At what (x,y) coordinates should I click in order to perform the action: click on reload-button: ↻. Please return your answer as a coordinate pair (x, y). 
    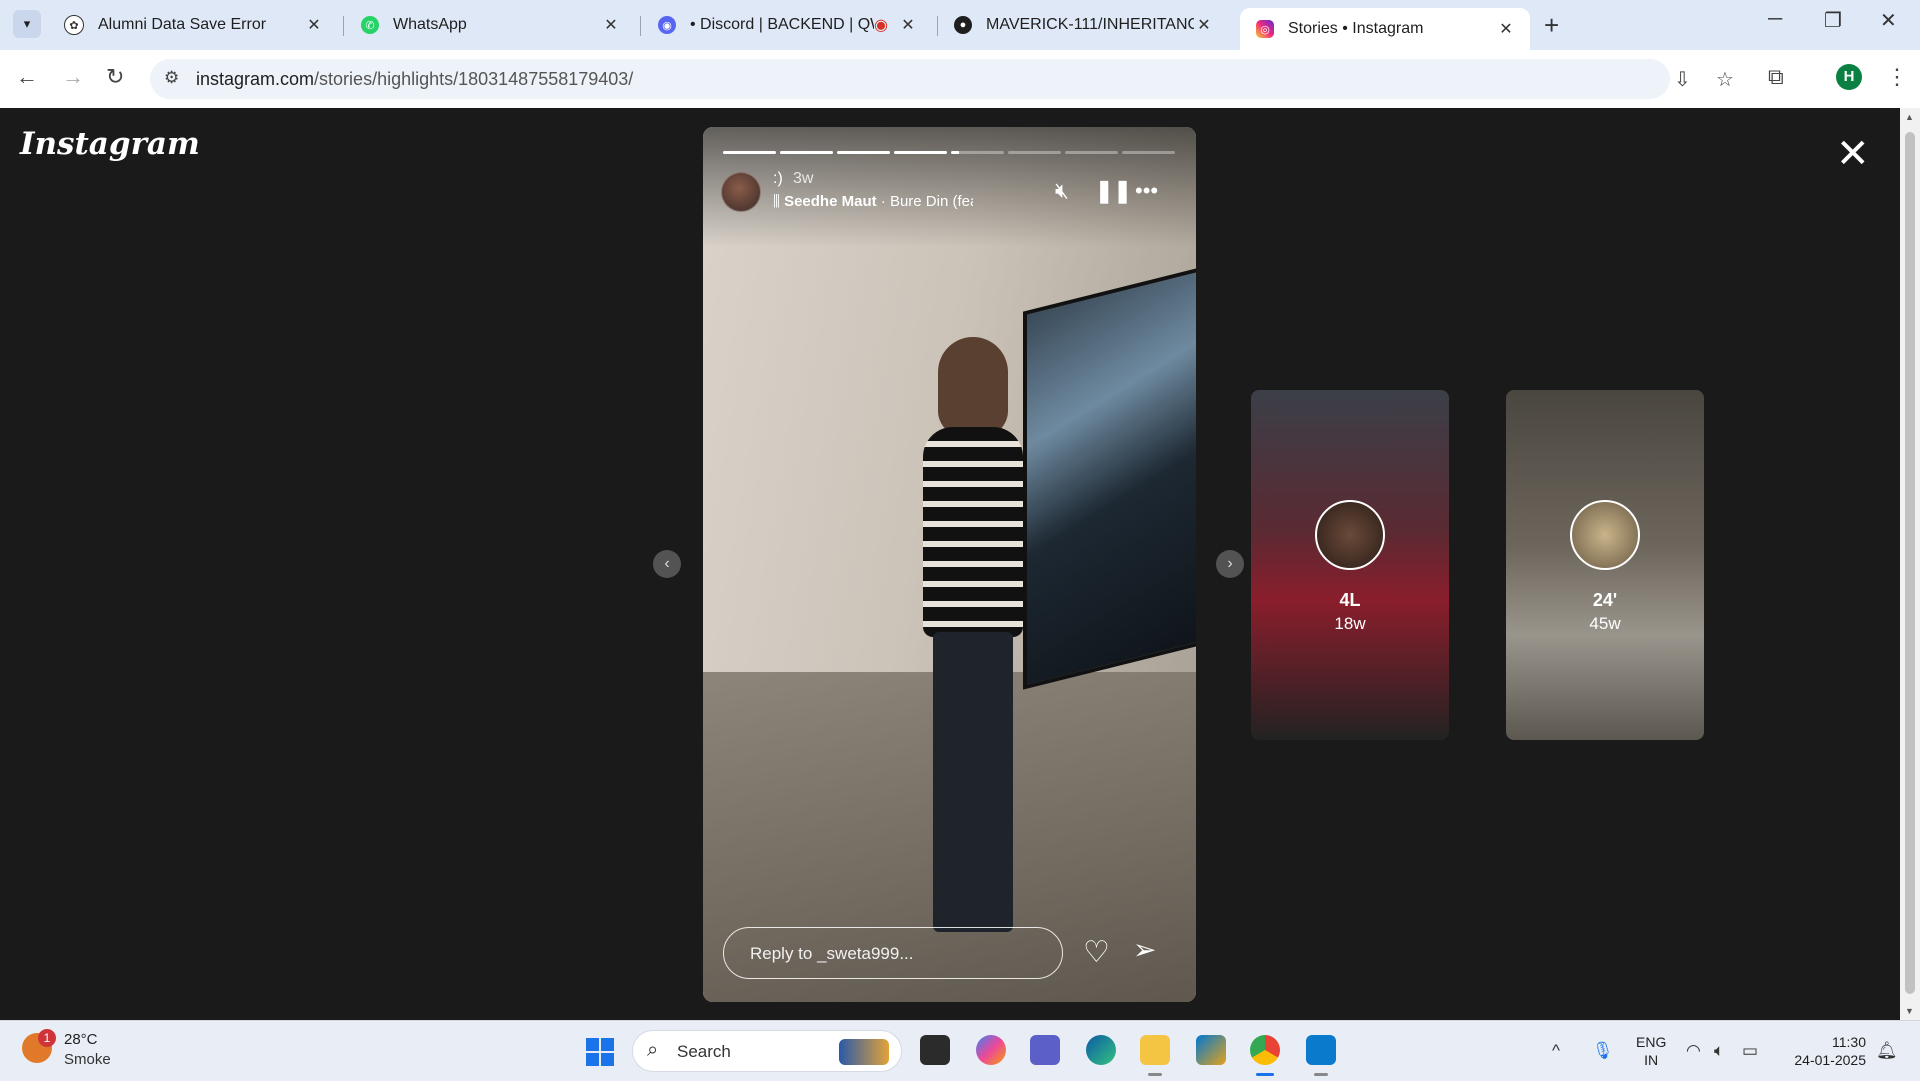
    Looking at the image, I should click on (115, 77).